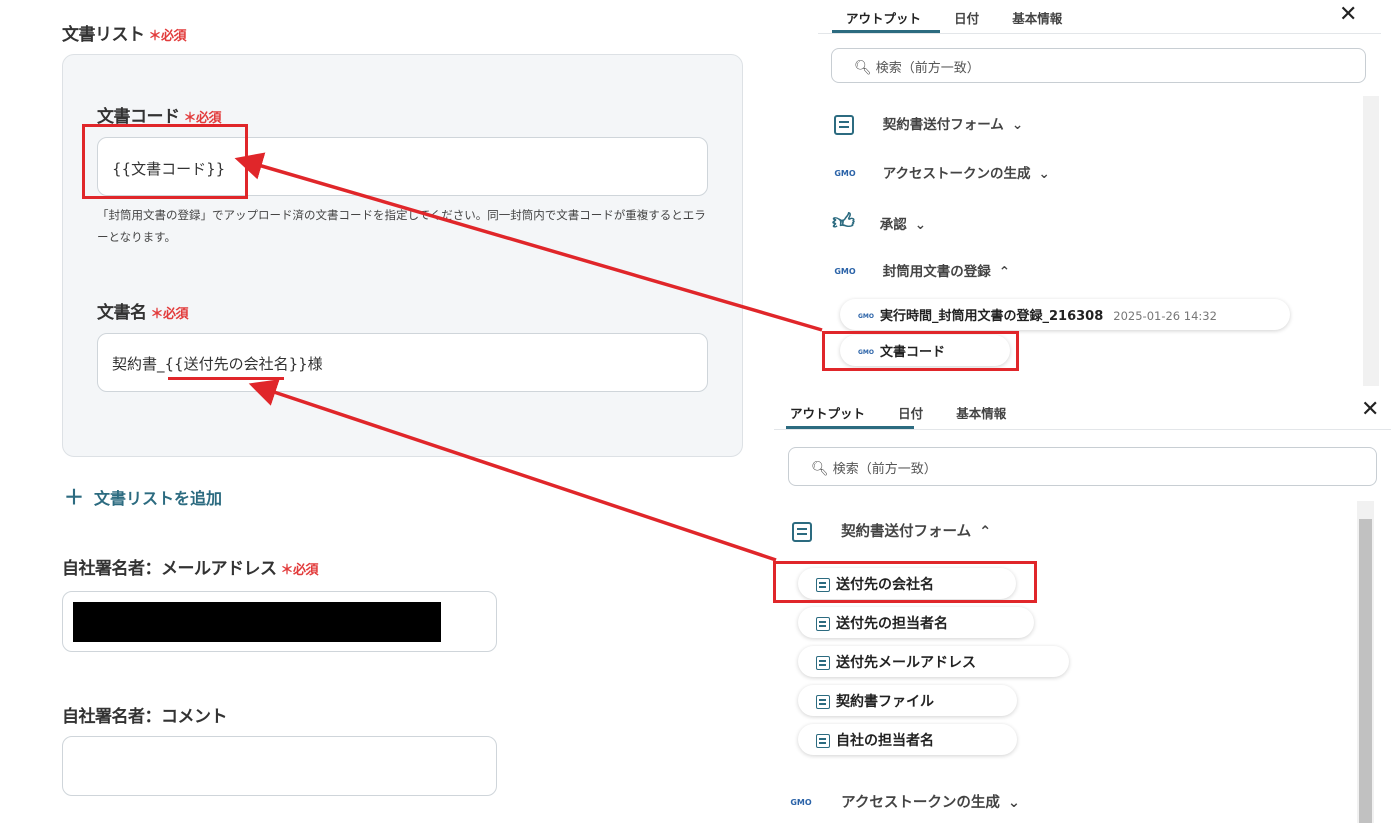 The width and height of the screenshot is (1391, 823). Describe the element at coordinates (512, 470) in the screenshot. I see `arrow-company-name` at that location.